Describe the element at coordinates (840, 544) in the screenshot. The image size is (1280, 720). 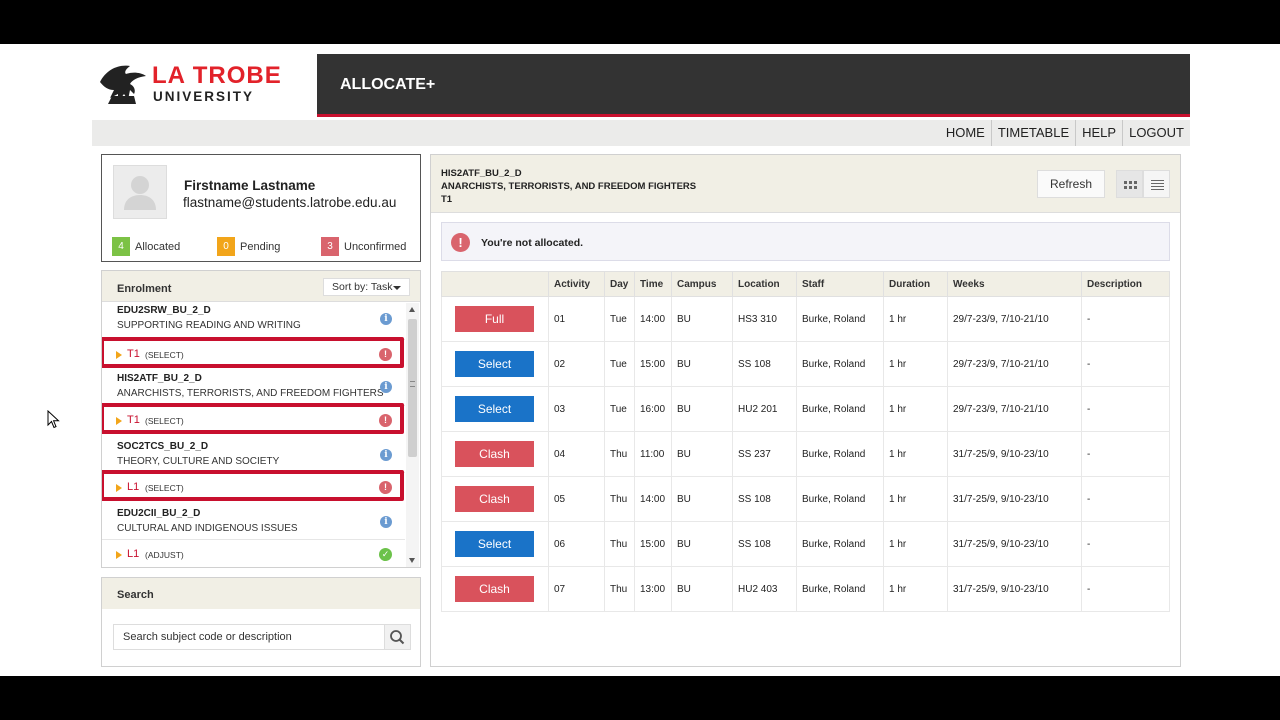
I see `cell-staff: Burke, Roland` at that location.